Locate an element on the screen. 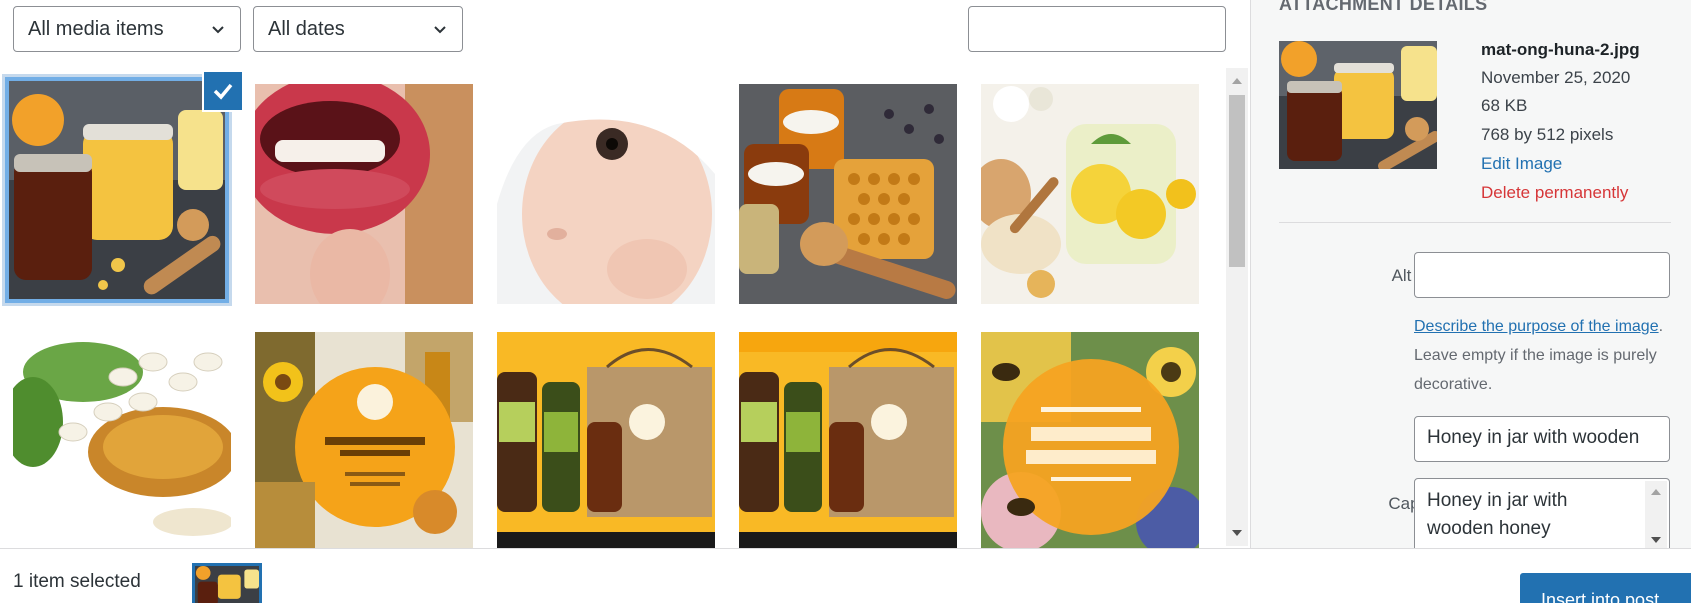 The height and width of the screenshot is (603, 1691). date-filter: All dates is located at coordinates (358, 29).